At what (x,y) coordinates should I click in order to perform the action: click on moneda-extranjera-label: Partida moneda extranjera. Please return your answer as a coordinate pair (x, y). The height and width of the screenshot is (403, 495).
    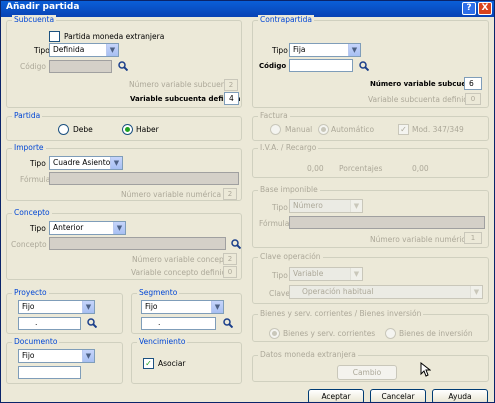
    Looking at the image, I should click on (114, 36).